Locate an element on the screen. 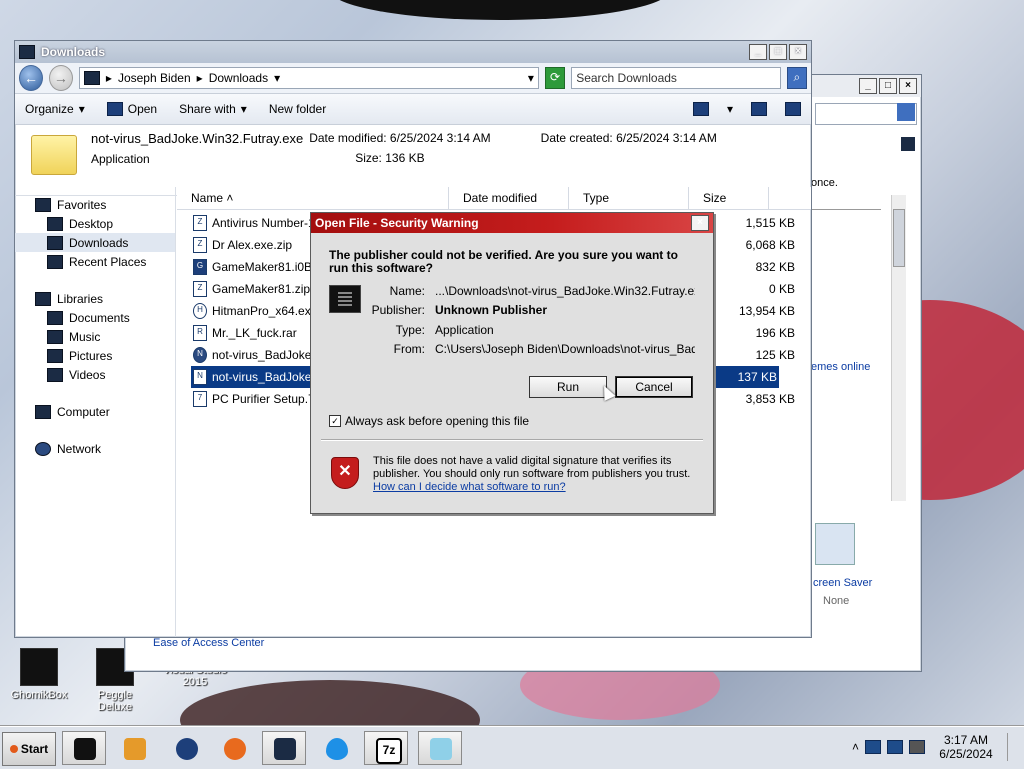 The image size is (1024, 769). nav-libraries: Libraries is located at coordinates (105, 298).